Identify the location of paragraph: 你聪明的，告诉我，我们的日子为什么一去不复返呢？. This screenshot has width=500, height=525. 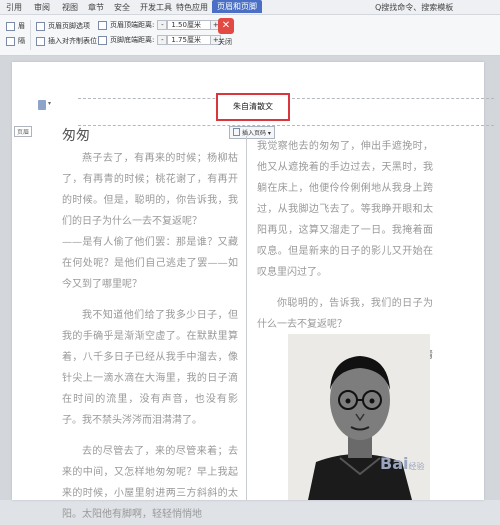
(345, 314).